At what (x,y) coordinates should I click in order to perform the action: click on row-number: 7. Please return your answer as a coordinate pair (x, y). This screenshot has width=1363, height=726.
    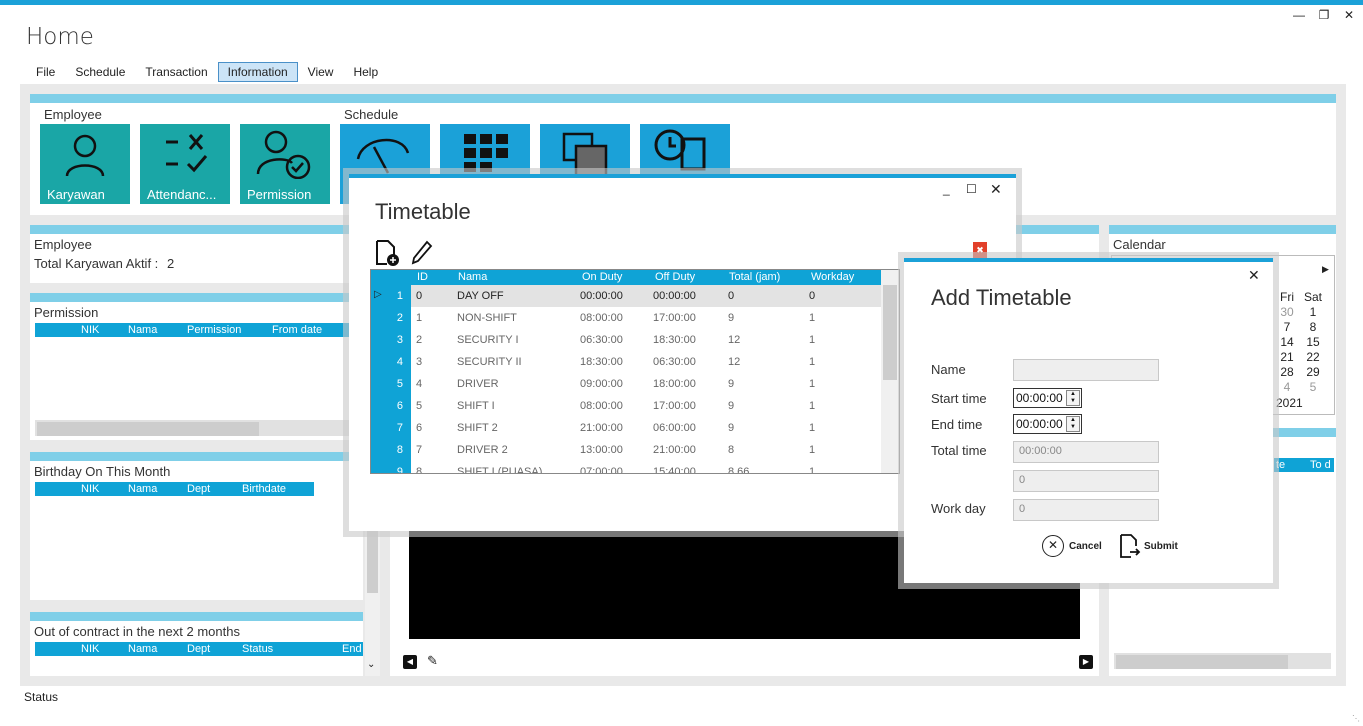
    Looking at the image, I should click on (391, 428).